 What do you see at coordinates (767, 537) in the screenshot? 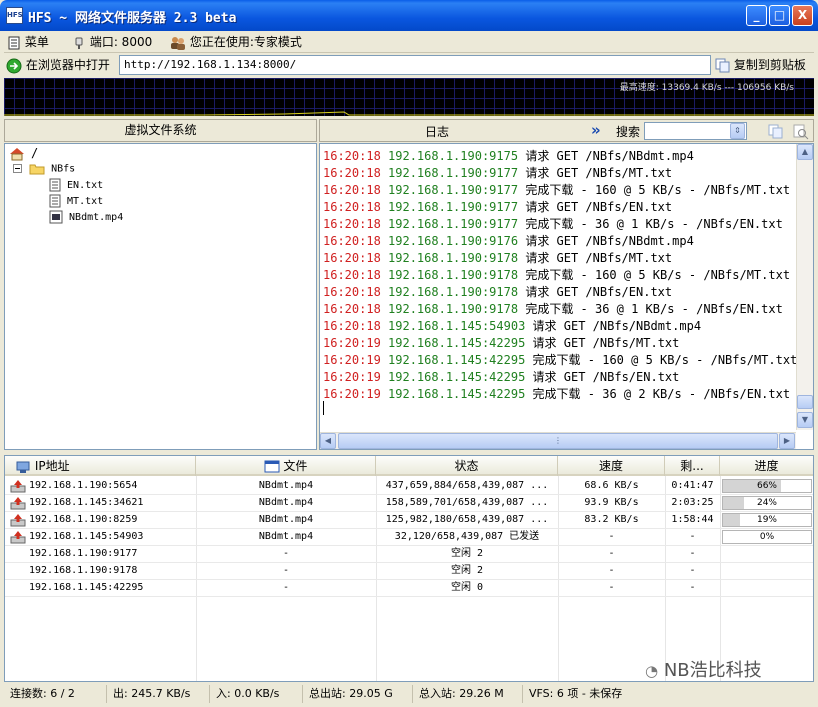
I see `progress-bar: 0%` at bounding box center [767, 537].